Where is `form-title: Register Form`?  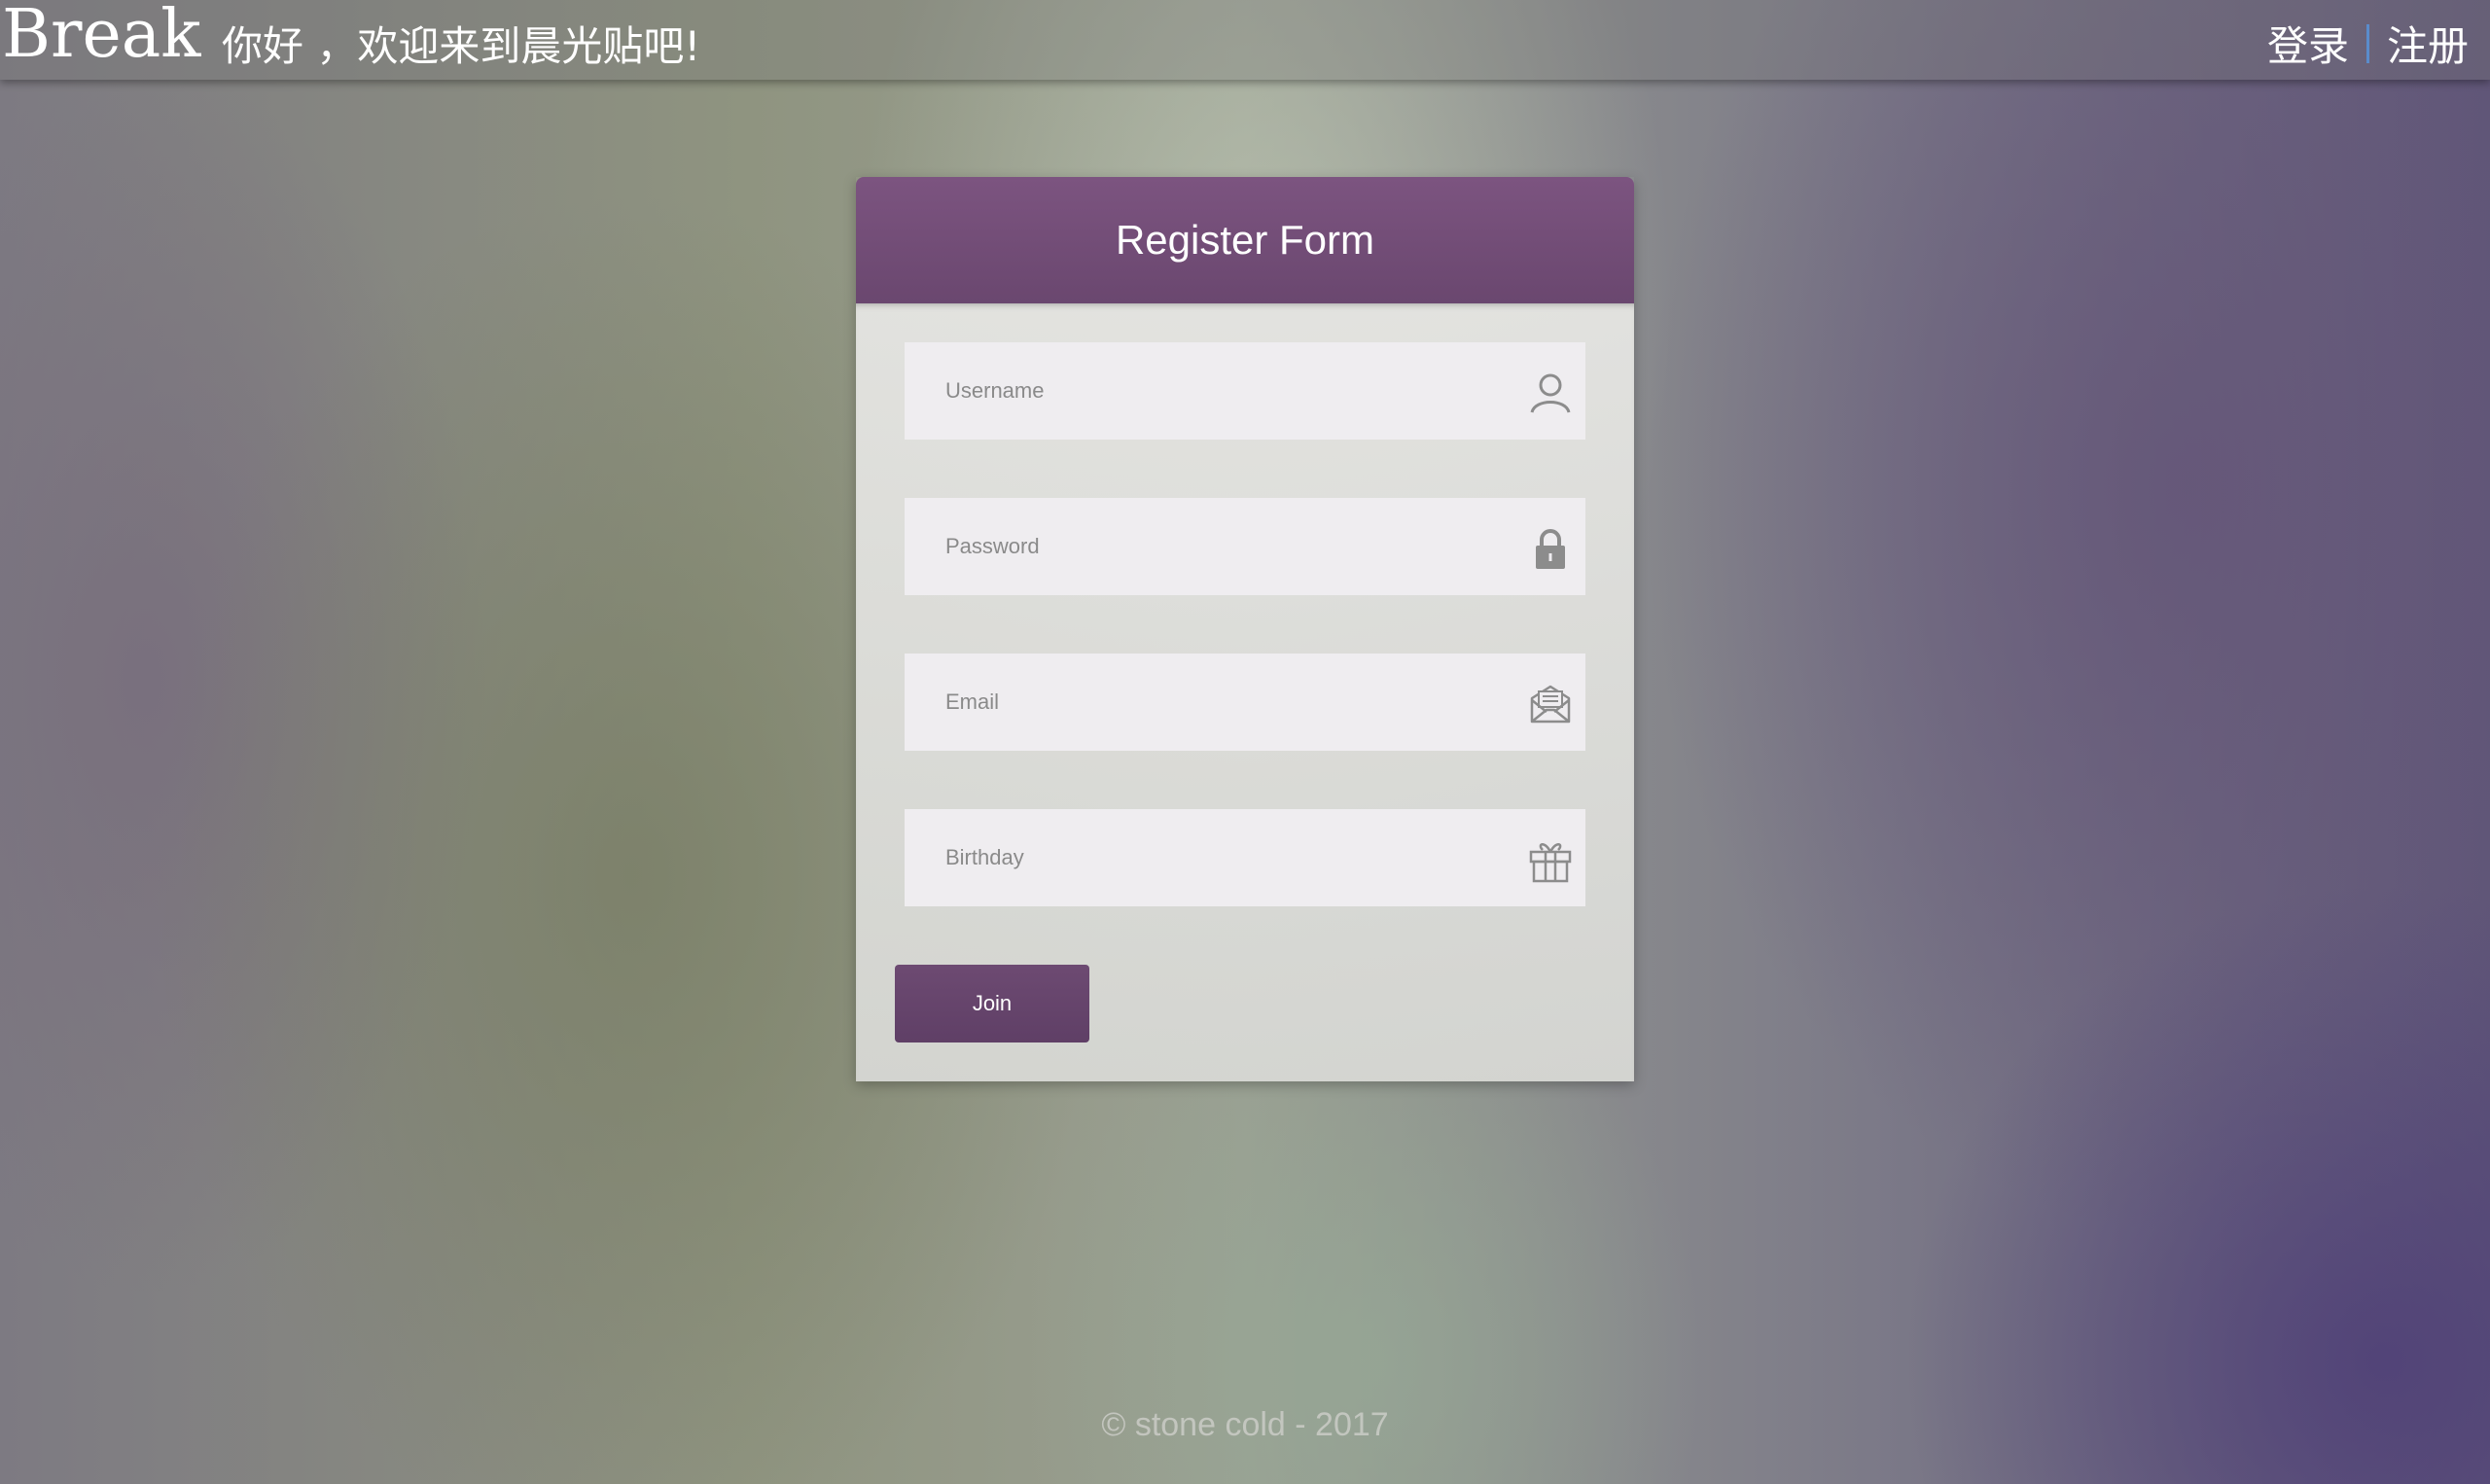
form-title: Register Form is located at coordinates (1245, 240).